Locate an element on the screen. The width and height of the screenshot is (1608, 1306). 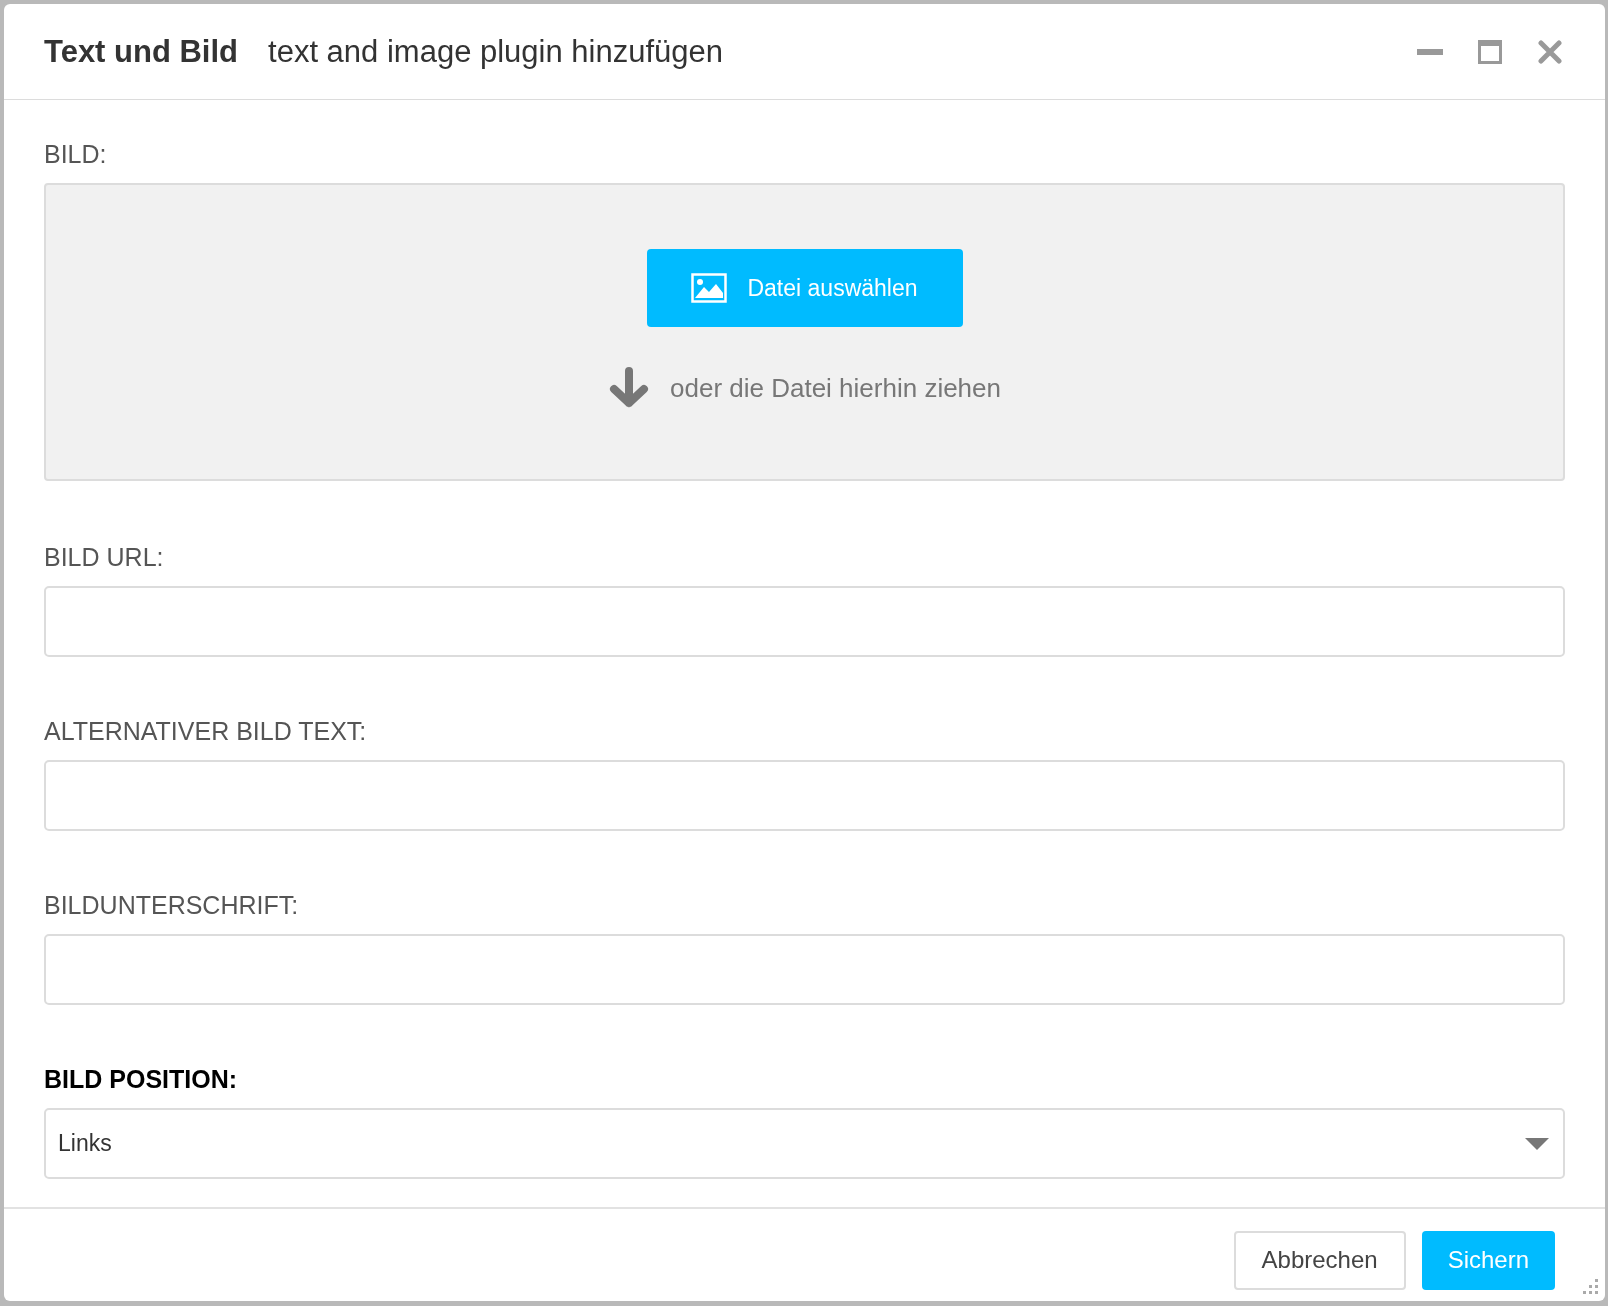
down-arrow-icon is located at coordinates (629, 388).